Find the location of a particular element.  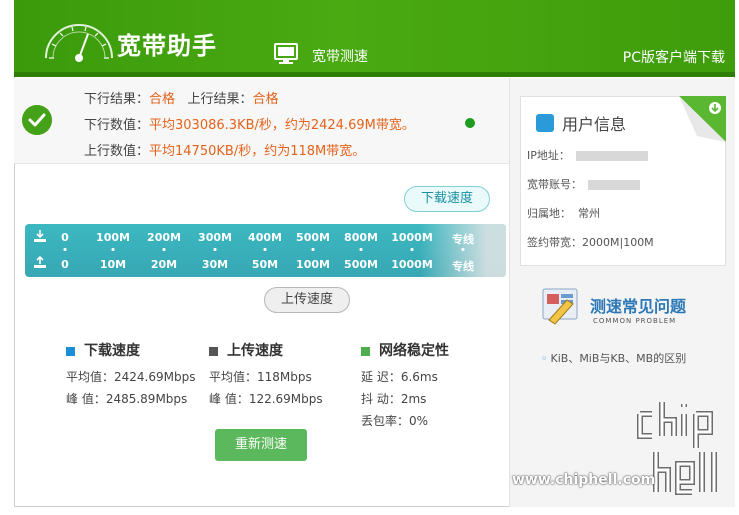

download-stats-title-text: 下载速度 is located at coordinates (112, 351).